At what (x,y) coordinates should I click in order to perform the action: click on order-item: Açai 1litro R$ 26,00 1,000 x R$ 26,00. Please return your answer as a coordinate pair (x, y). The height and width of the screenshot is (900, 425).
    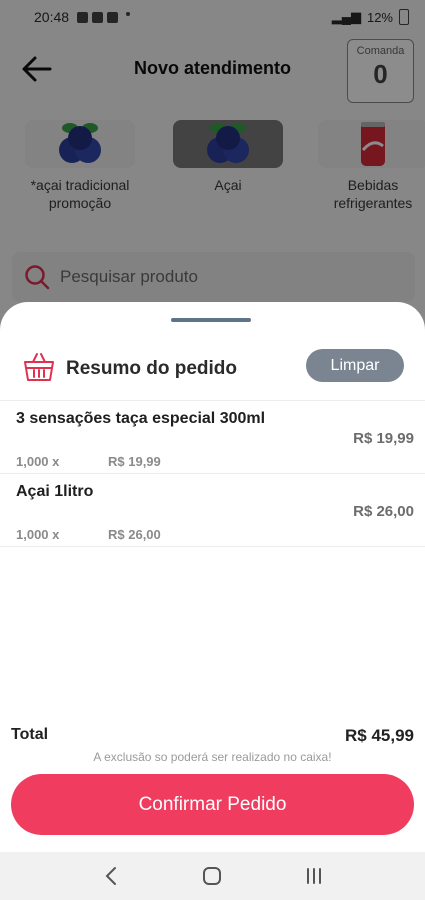
    Looking at the image, I should click on (212, 510).